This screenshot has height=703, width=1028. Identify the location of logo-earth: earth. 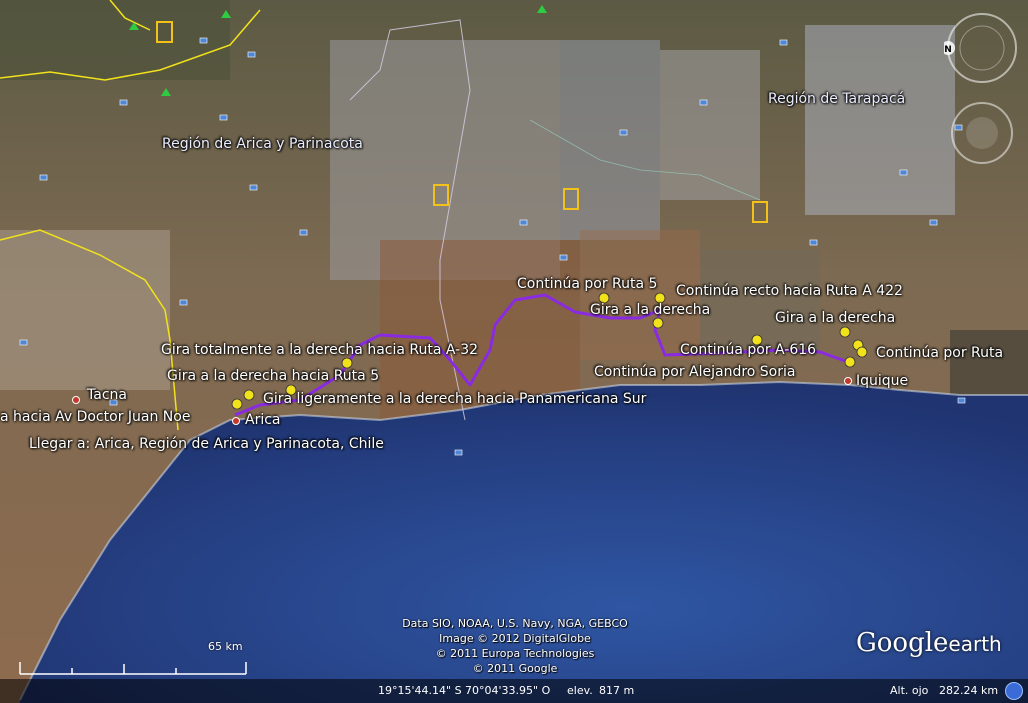
(975, 644).